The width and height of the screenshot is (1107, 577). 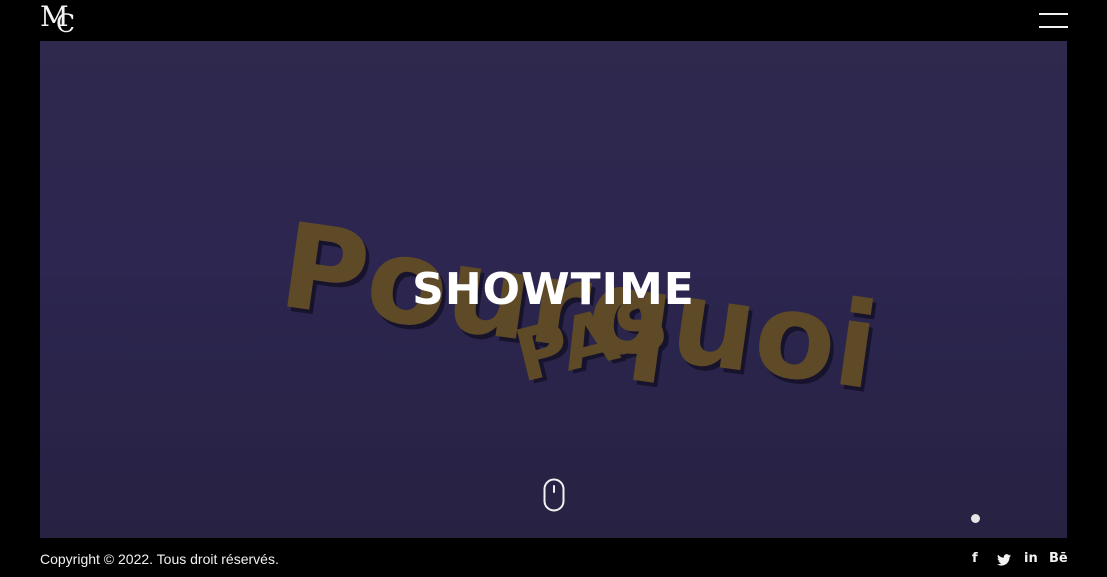 What do you see at coordinates (554, 495) in the screenshot?
I see `mouse-scroll-icon` at bounding box center [554, 495].